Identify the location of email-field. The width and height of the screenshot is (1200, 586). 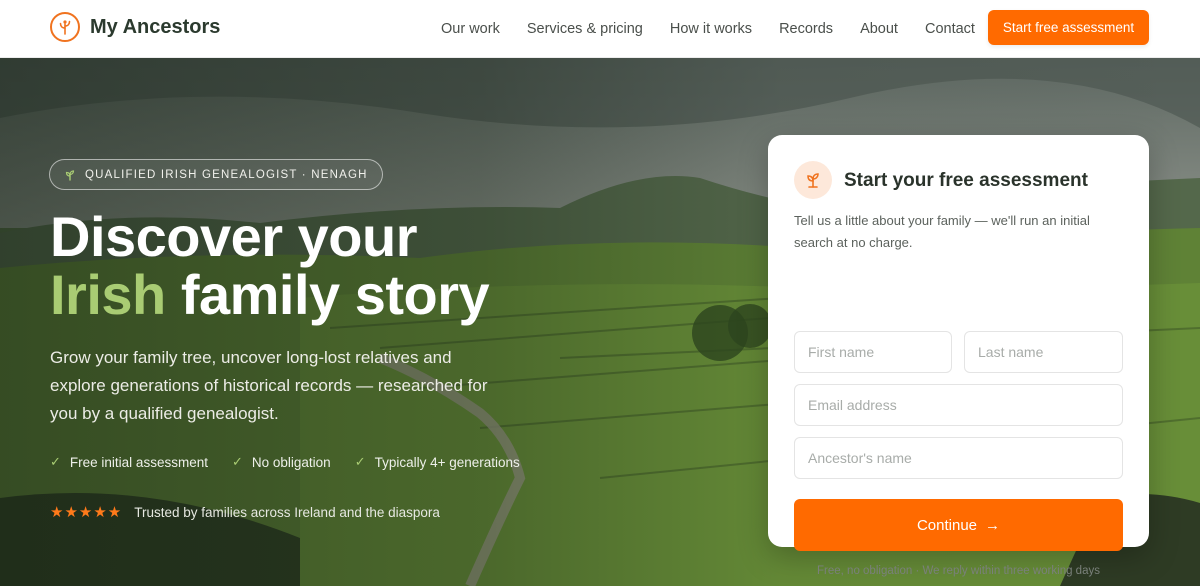
(958, 405).